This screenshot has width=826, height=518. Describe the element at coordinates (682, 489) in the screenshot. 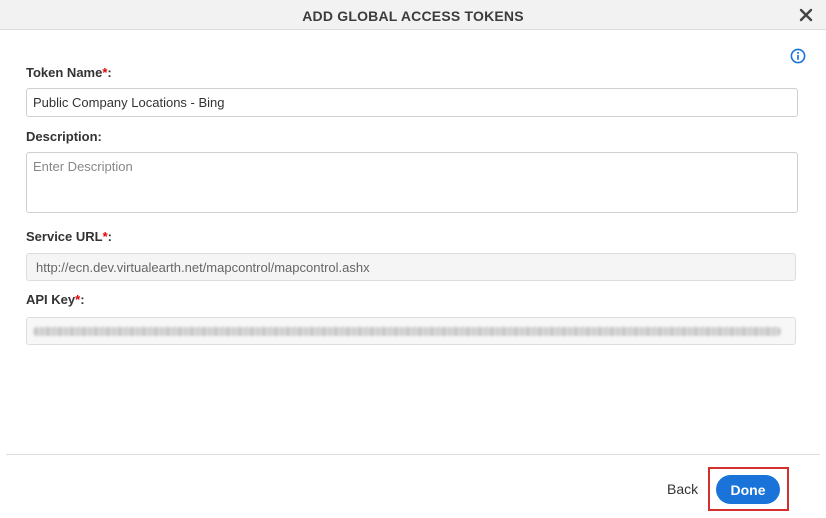

I see `back-button: Back` at that location.